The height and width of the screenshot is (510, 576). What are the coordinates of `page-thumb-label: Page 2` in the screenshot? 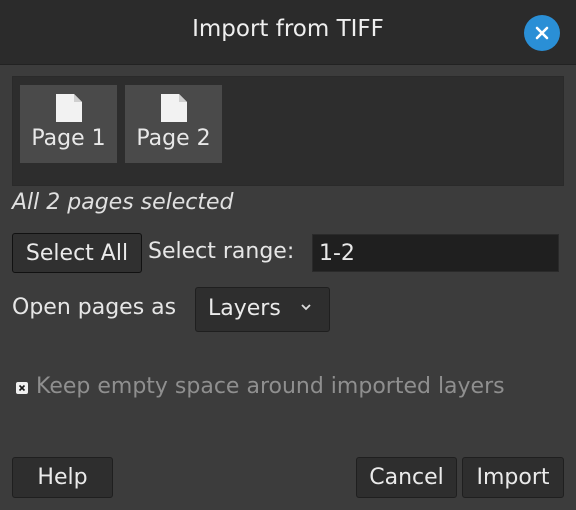 It's located at (173, 138).